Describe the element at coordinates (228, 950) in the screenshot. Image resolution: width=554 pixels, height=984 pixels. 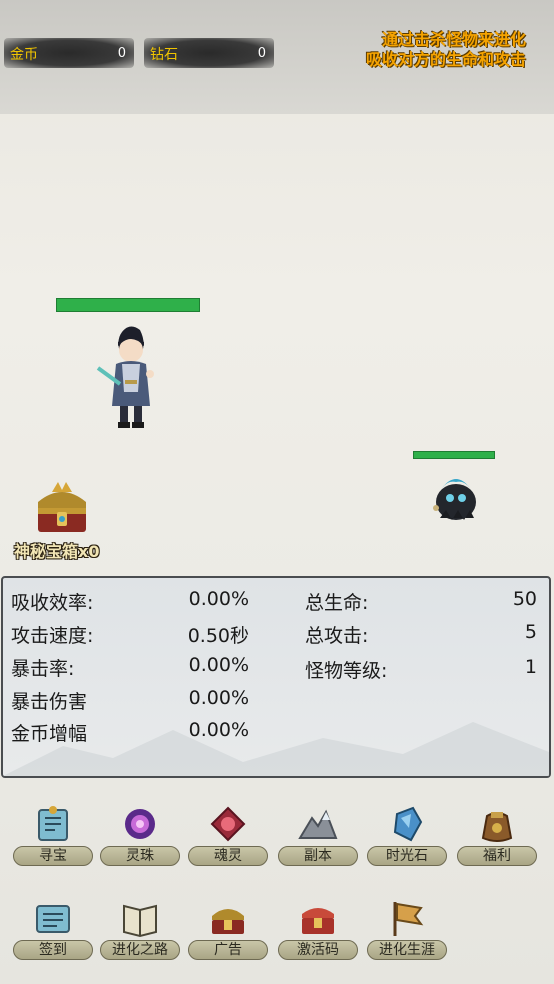
I see `ad-label: 广告` at that location.